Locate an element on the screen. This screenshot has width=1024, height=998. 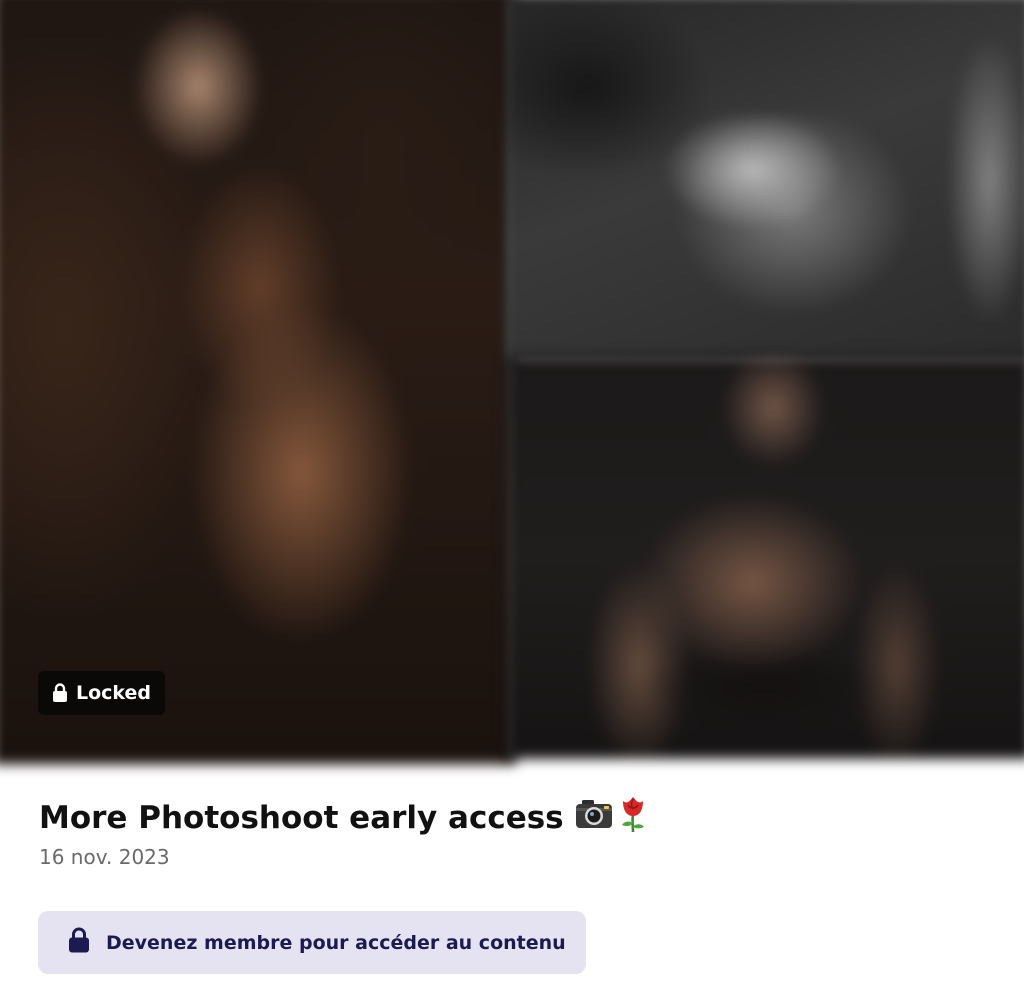
post-title-text: More Photoshoot early access is located at coordinates (301, 818).